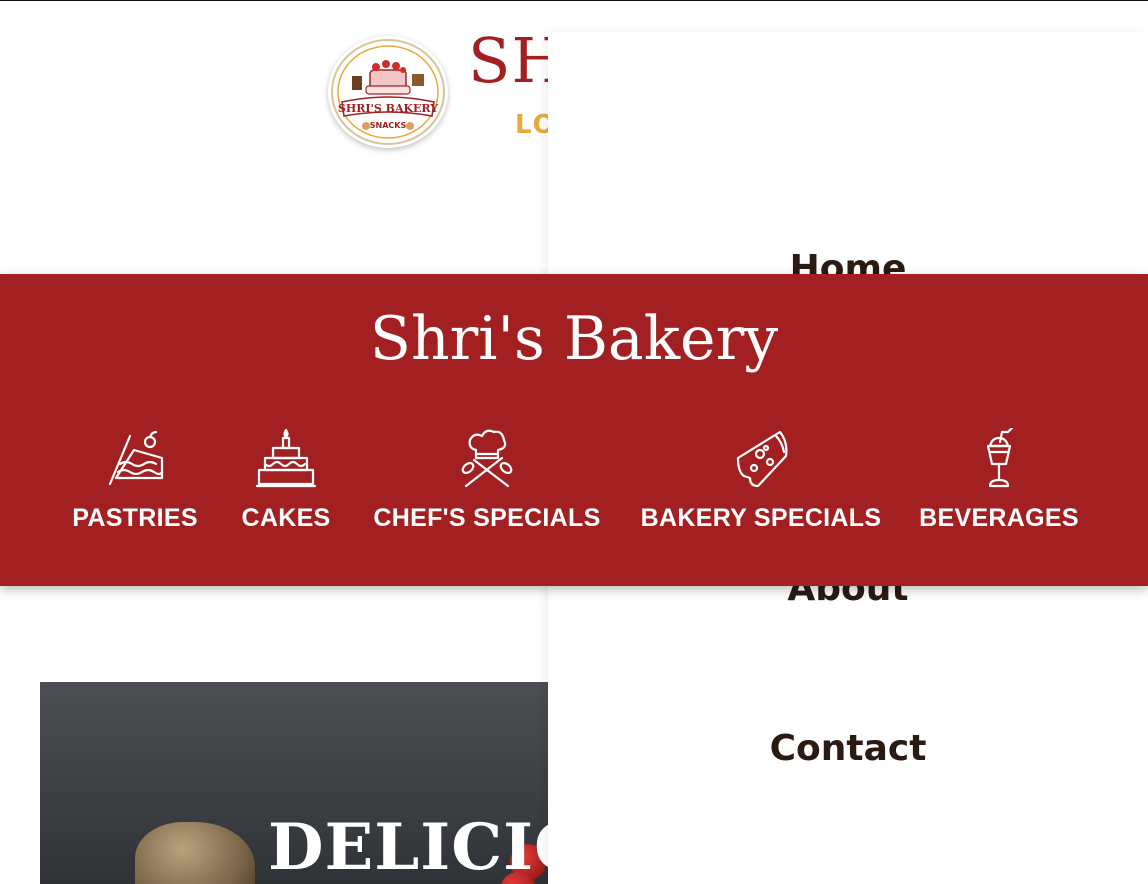 Image resolution: width=1148 pixels, height=884 pixels. What do you see at coordinates (286, 518) in the screenshot?
I see `category-label: CAKES` at bounding box center [286, 518].